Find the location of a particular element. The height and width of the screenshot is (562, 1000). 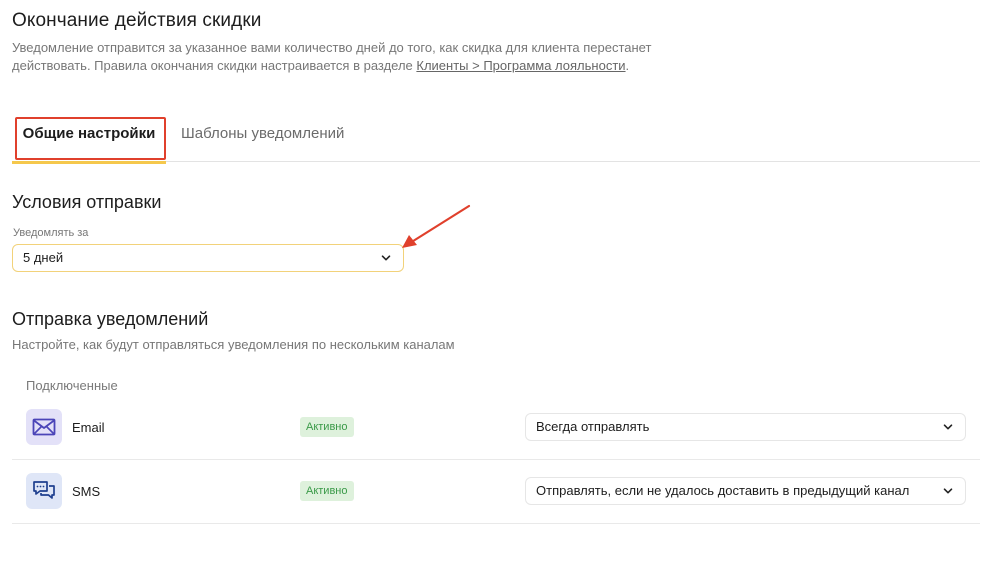

sending-section-title: Отправка уведомлений is located at coordinates (110, 319).